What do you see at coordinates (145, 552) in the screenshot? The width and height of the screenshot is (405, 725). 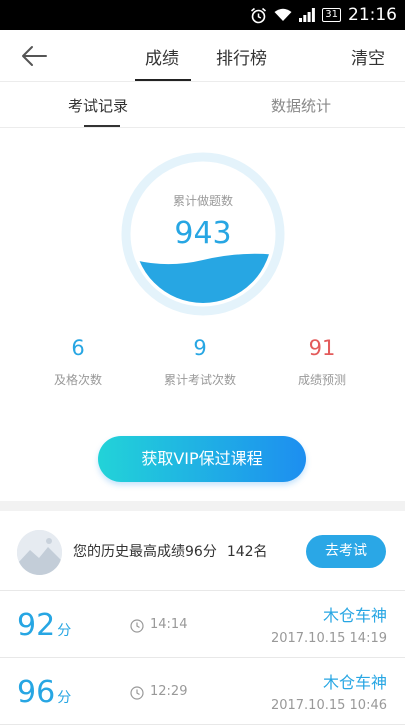 I see `best-score-label: 您的历史最高成绩96分` at bounding box center [145, 552].